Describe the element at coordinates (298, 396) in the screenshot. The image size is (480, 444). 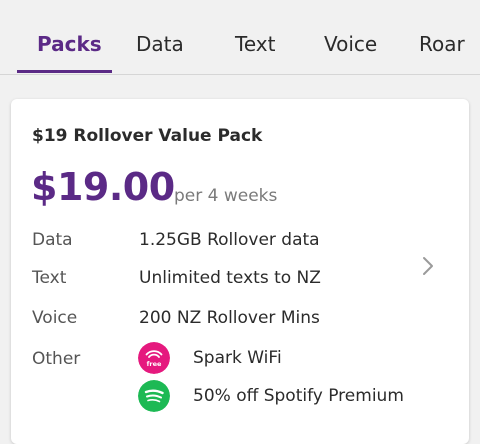
I see `extra-label-spotify: 50% off Spotify Premium` at that location.